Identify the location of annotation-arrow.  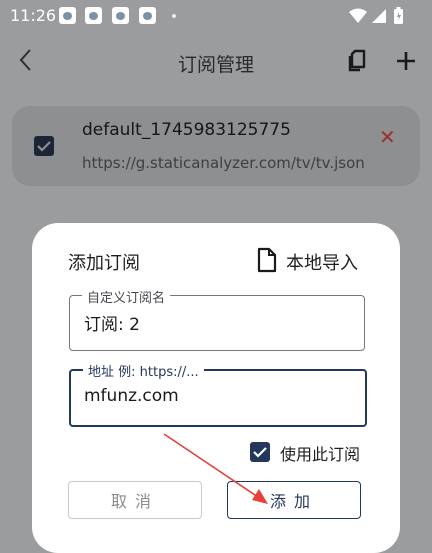
(215, 468).